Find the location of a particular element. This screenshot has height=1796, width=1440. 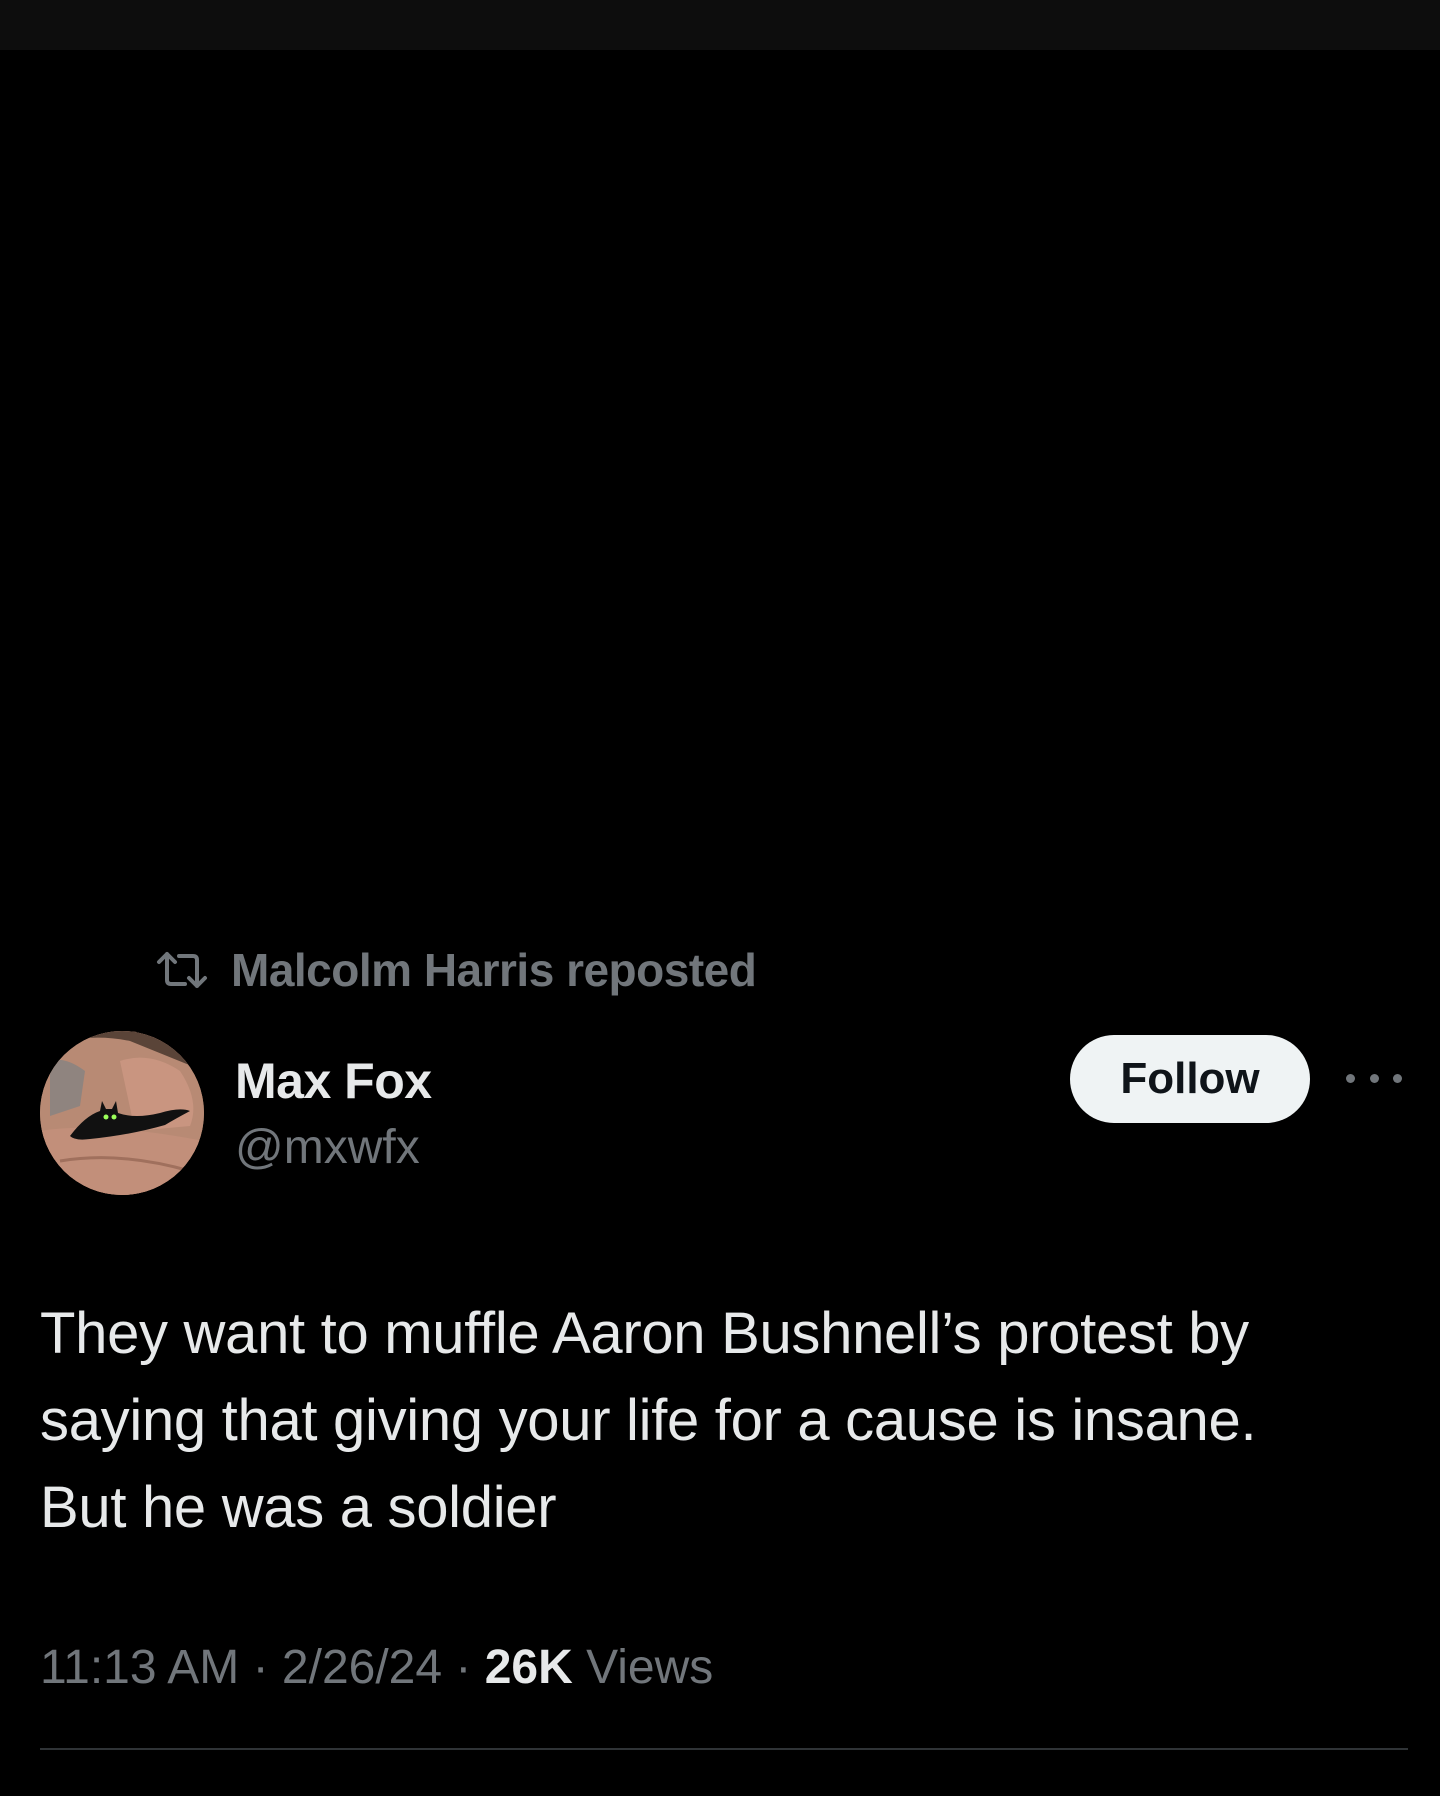

tweet-date: 2/26/24 is located at coordinates (362, 1667).